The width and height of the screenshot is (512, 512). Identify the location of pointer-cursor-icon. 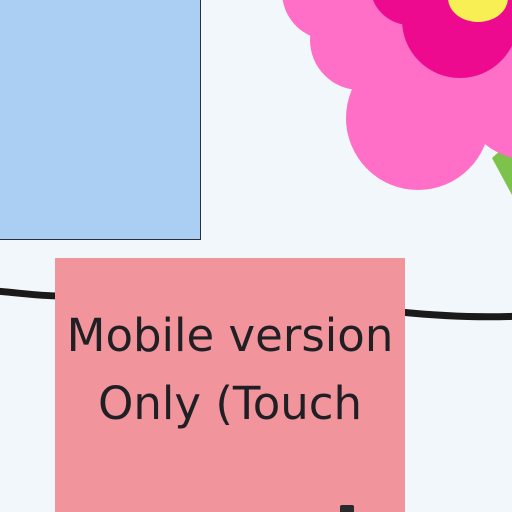
(347, 508).